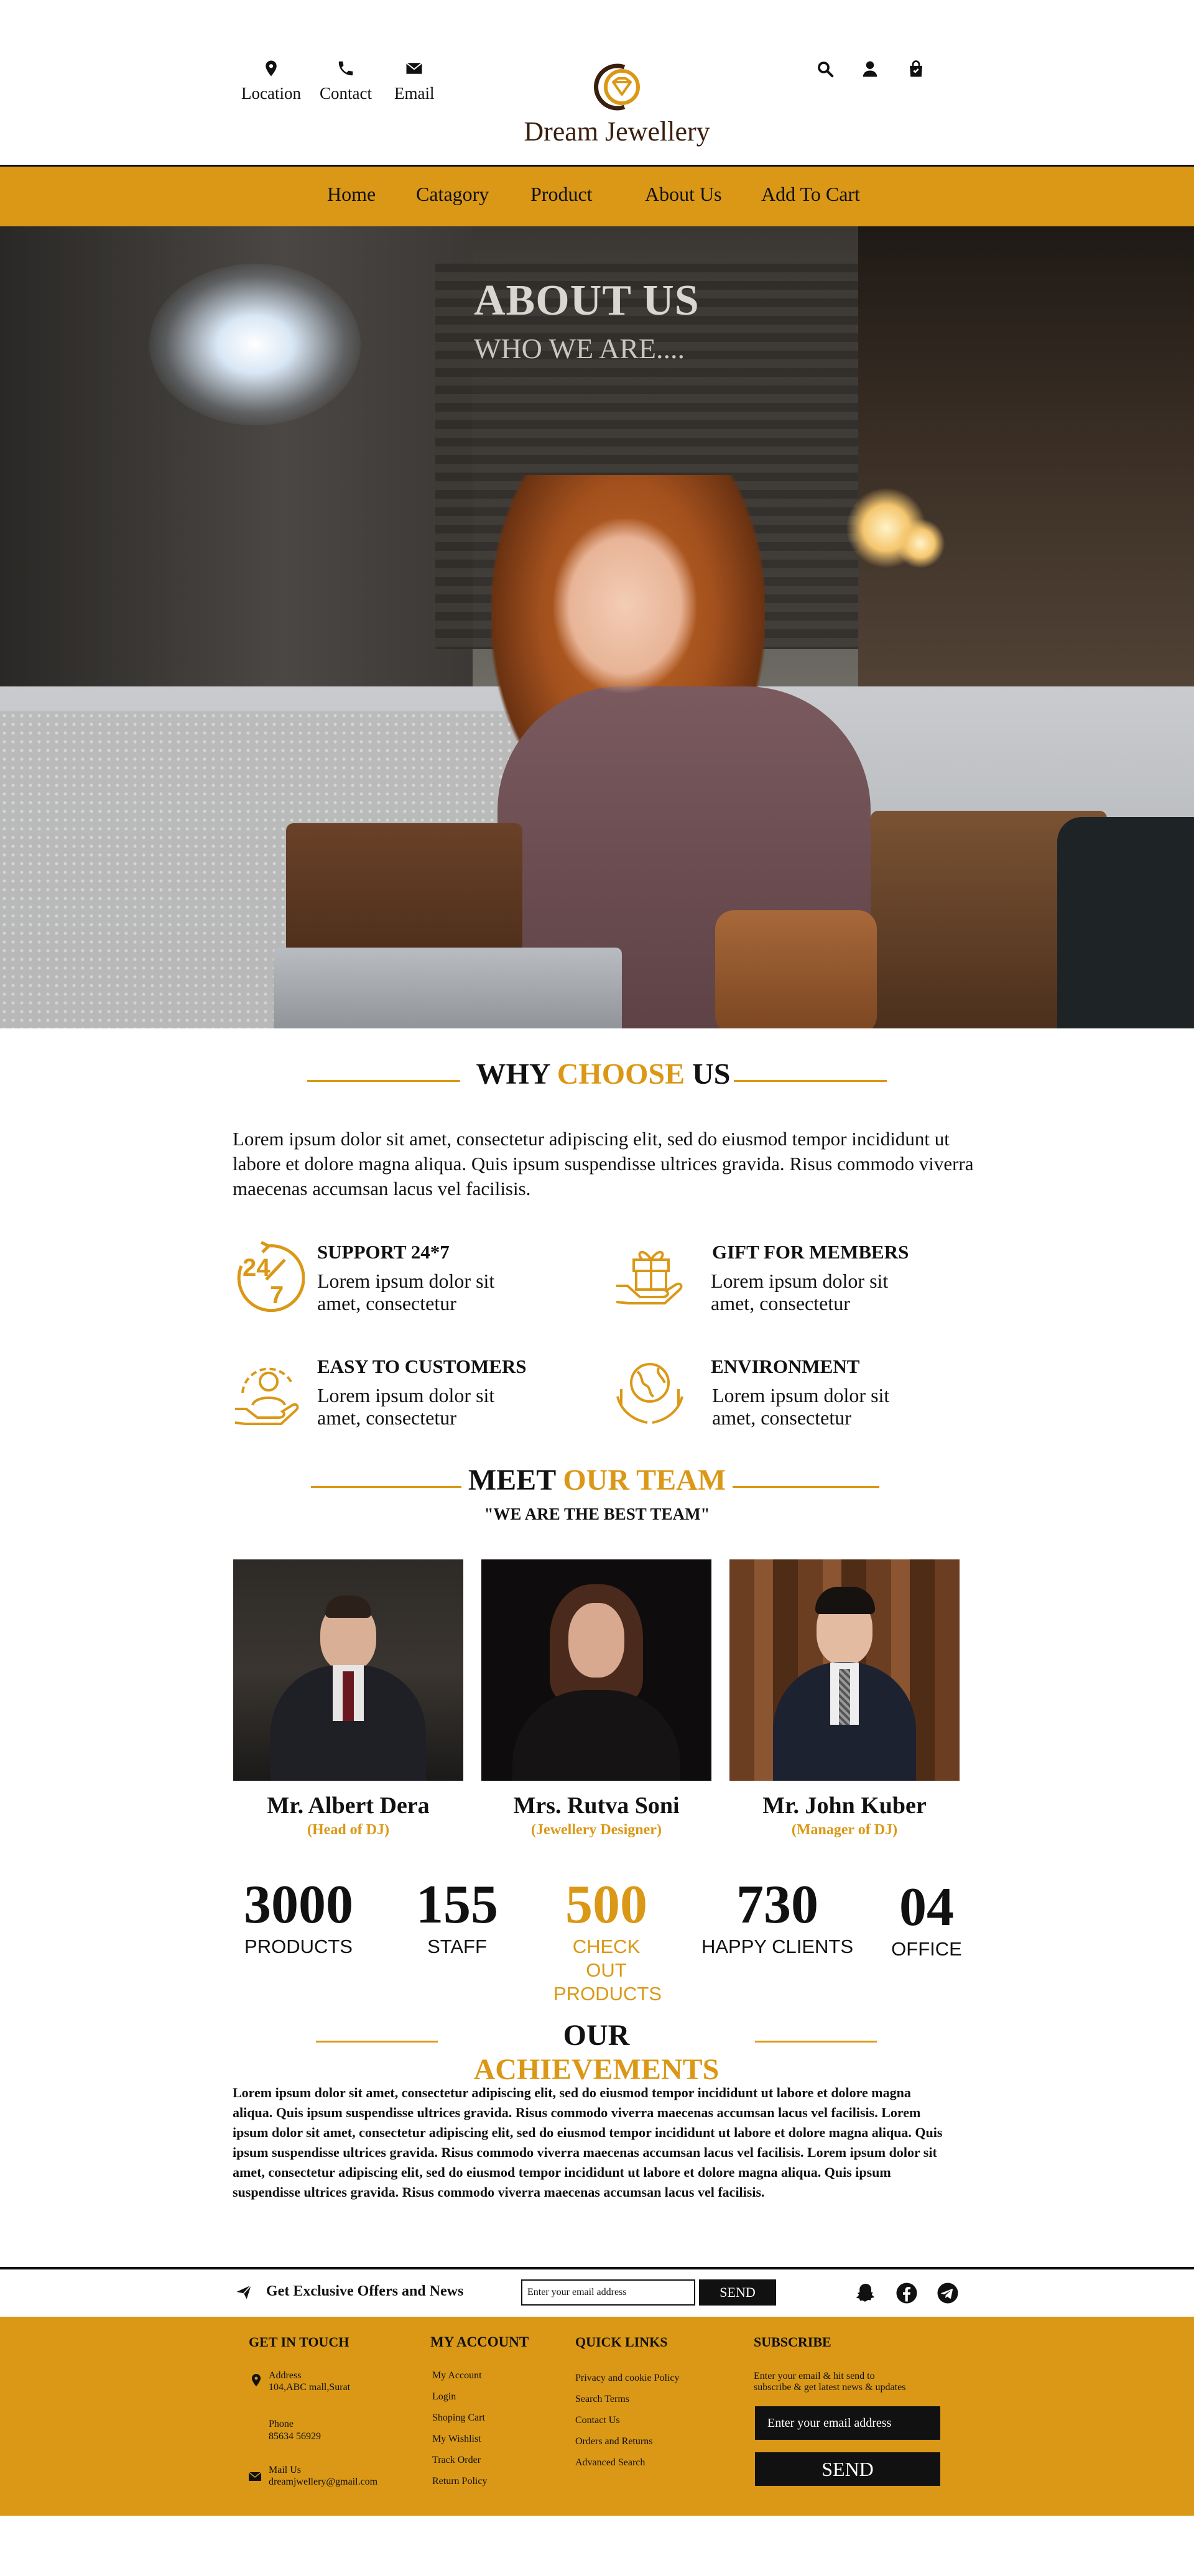 This screenshot has height=2576, width=1194. What do you see at coordinates (683, 194) in the screenshot?
I see `nav-about-us: About Us` at bounding box center [683, 194].